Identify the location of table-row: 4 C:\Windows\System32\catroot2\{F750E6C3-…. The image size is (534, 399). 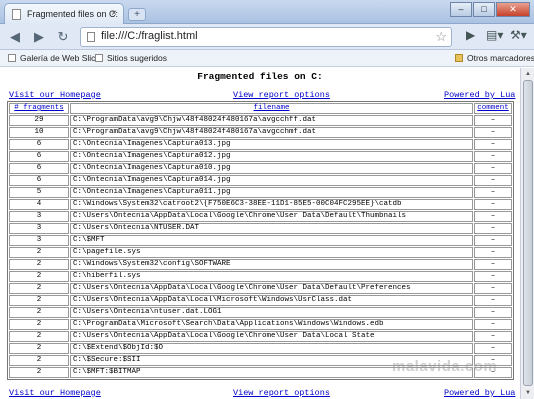
(260, 204).